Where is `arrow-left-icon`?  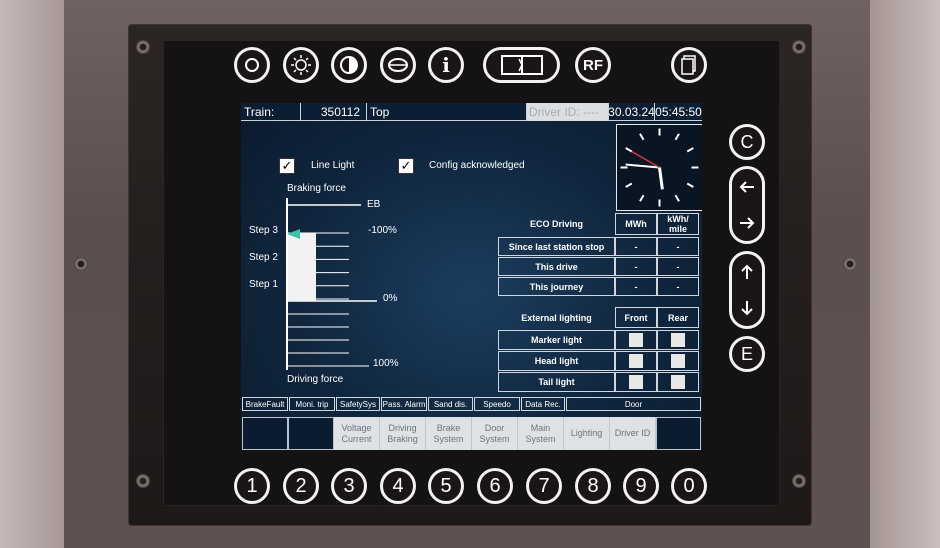
arrow-left-icon is located at coordinates (747, 187).